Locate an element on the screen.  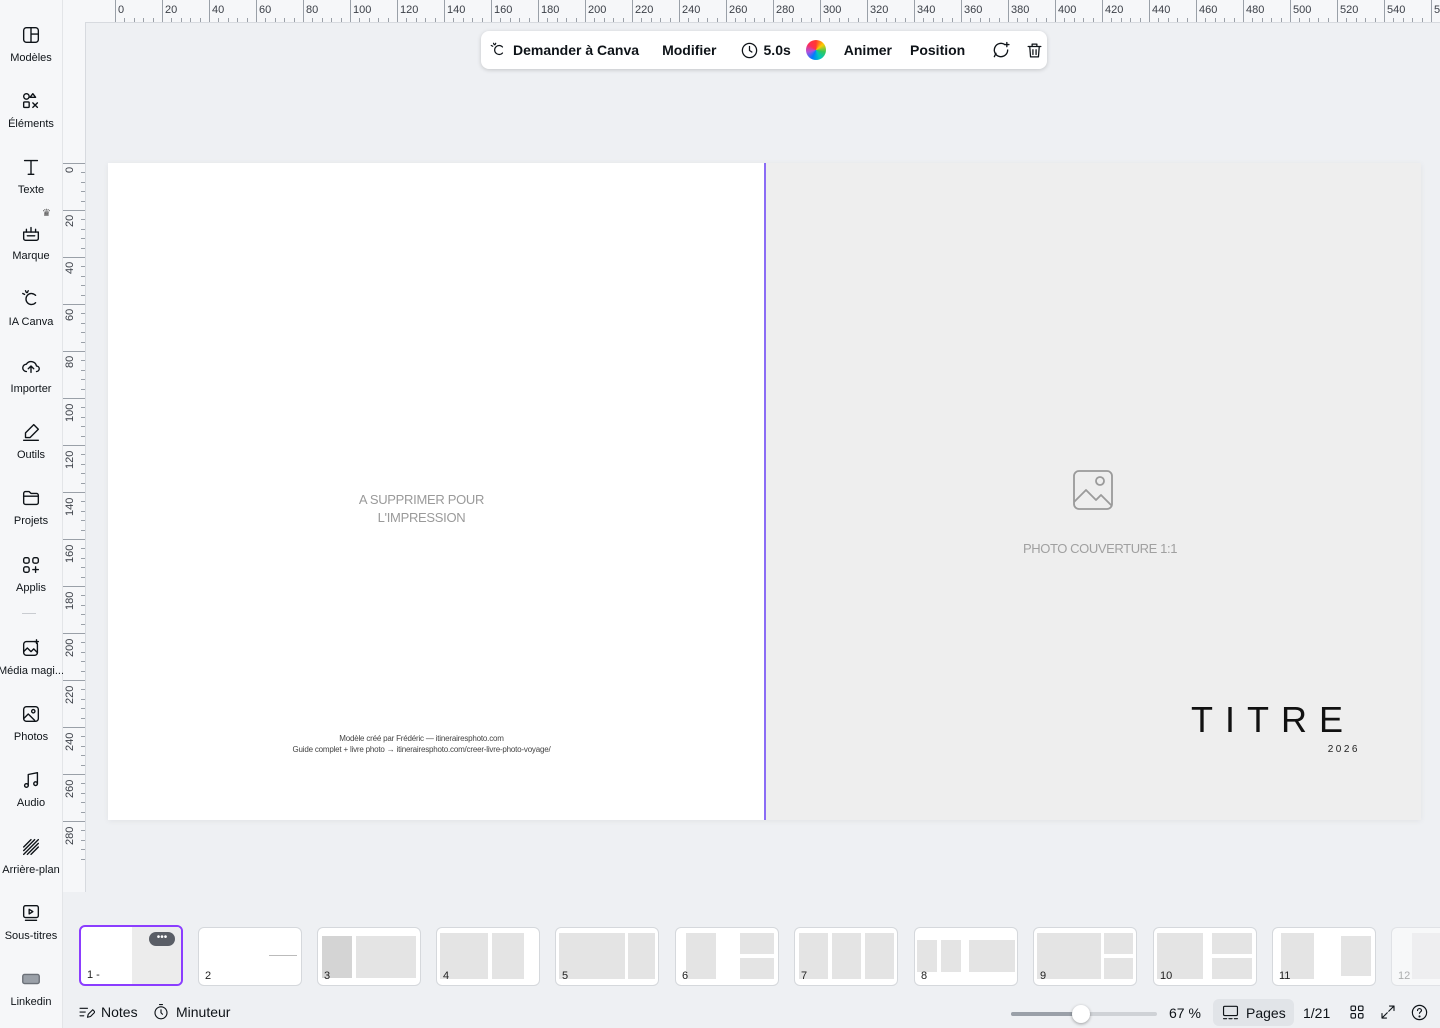
sidebar-item-subtitles: Sous-titres is located at coordinates (31, 930).